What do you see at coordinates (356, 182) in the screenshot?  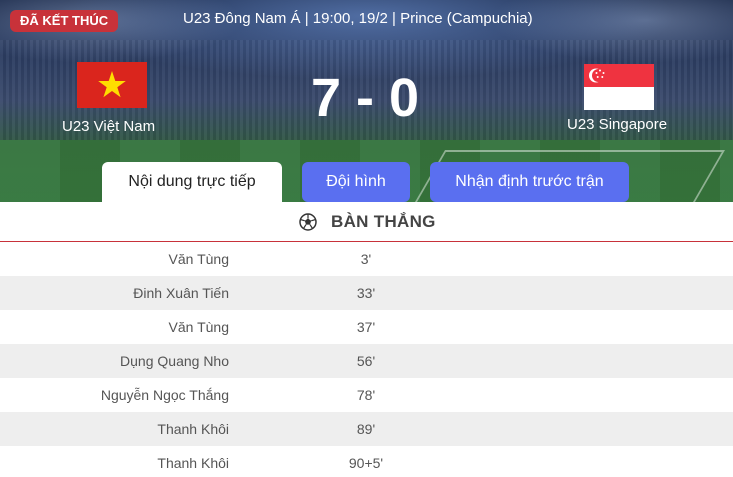 I see `tab-lineup: Đội hình` at bounding box center [356, 182].